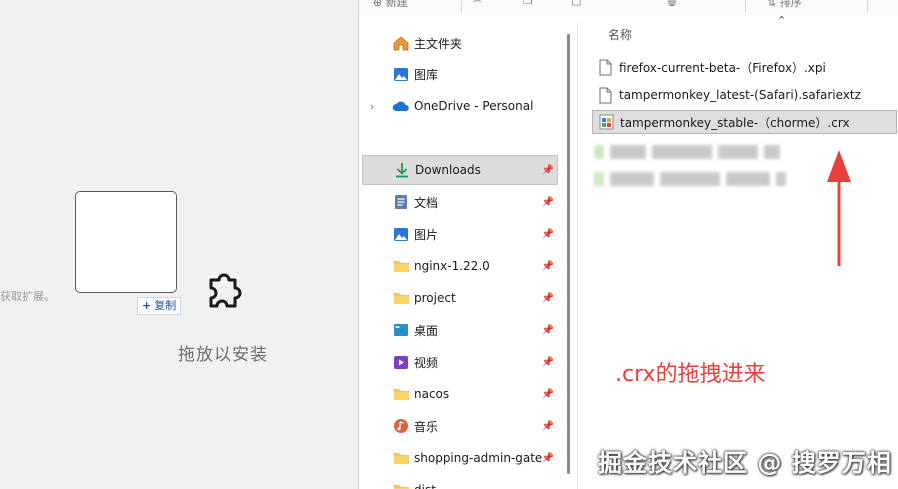 The width and height of the screenshot is (898, 489). What do you see at coordinates (459, 202) in the screenshot?
I see `nav-item-documents: 文档 📌` at bounding box center [459, 202].